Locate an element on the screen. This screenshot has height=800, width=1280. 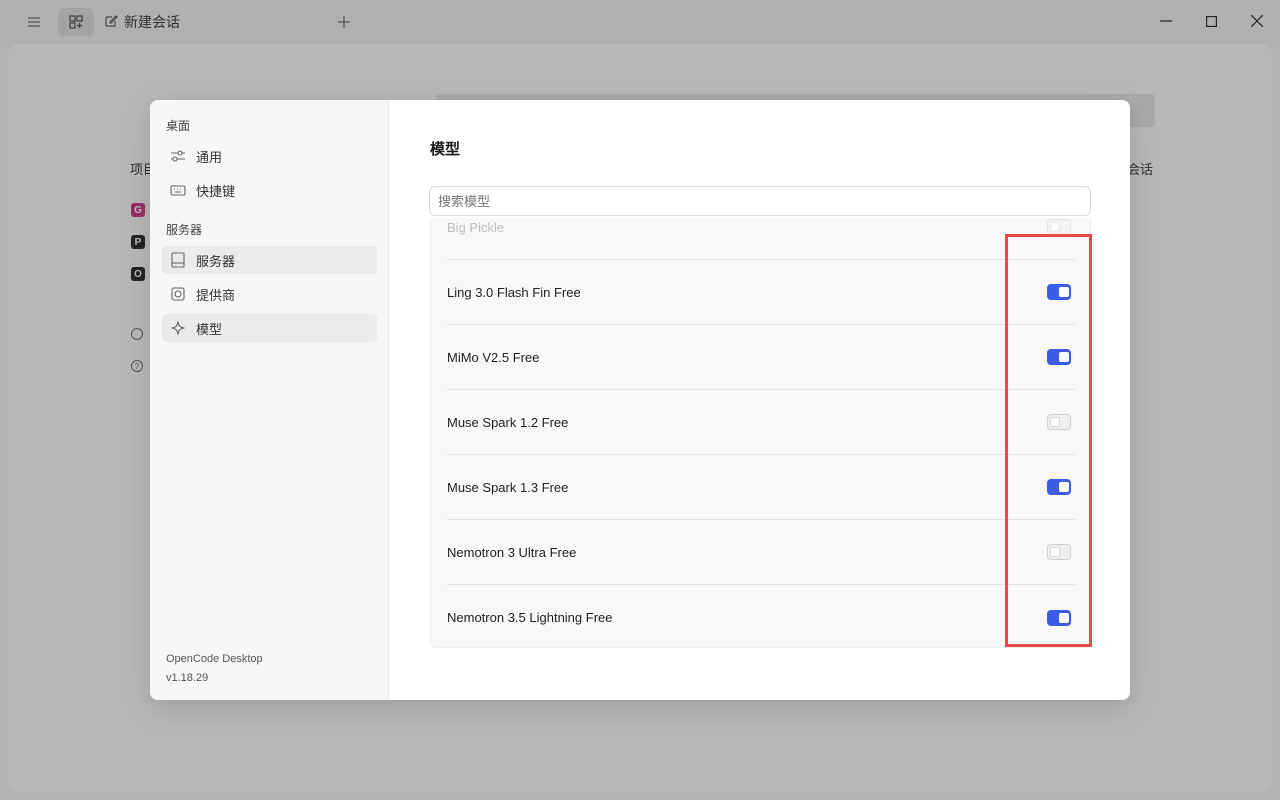
list-item: Nemotron 3 Ultra Free is located at coordinates (761, 552).